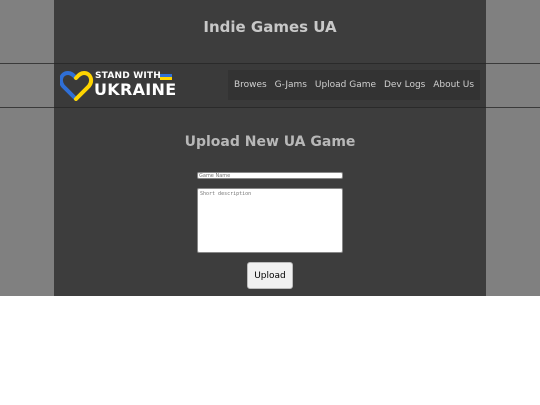 This screenshot has height=405, width=540. I want to click on game-name-input, so click(270, 175).